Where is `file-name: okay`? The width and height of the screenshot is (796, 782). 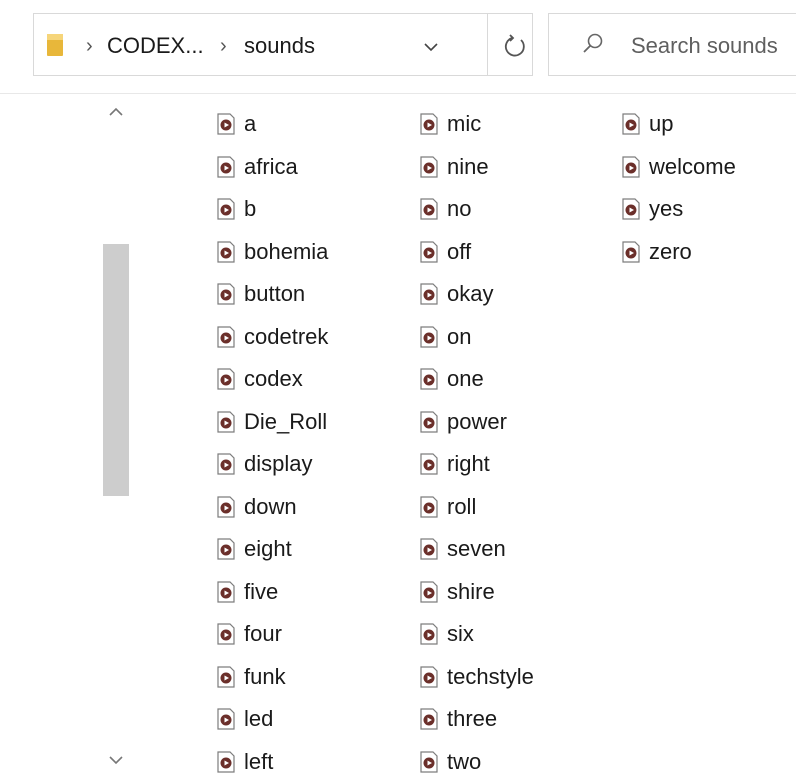
file-name: okay is located at coordinates (470, 293).